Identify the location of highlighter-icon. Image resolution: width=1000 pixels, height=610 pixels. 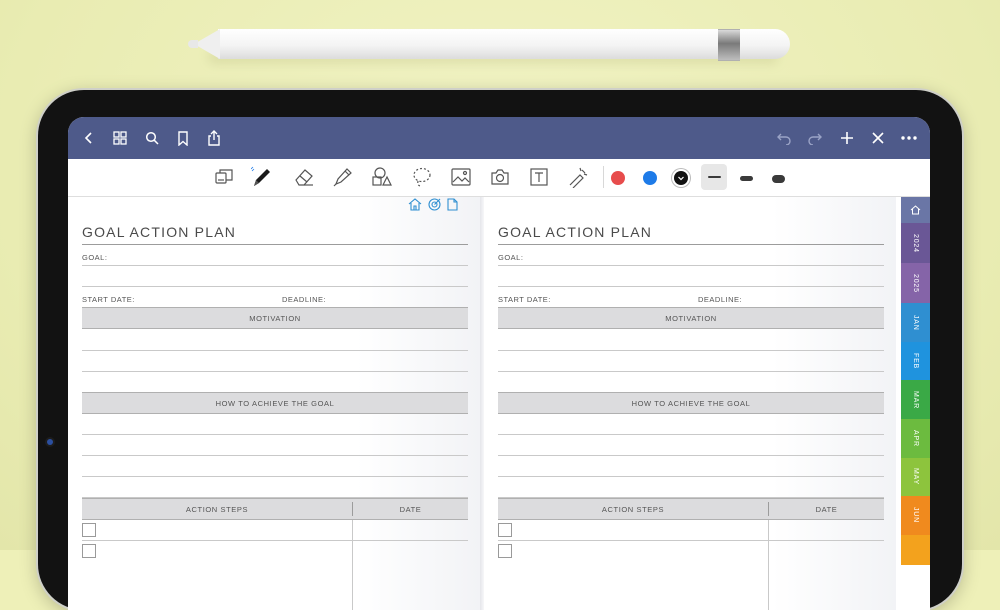
(343, 177).